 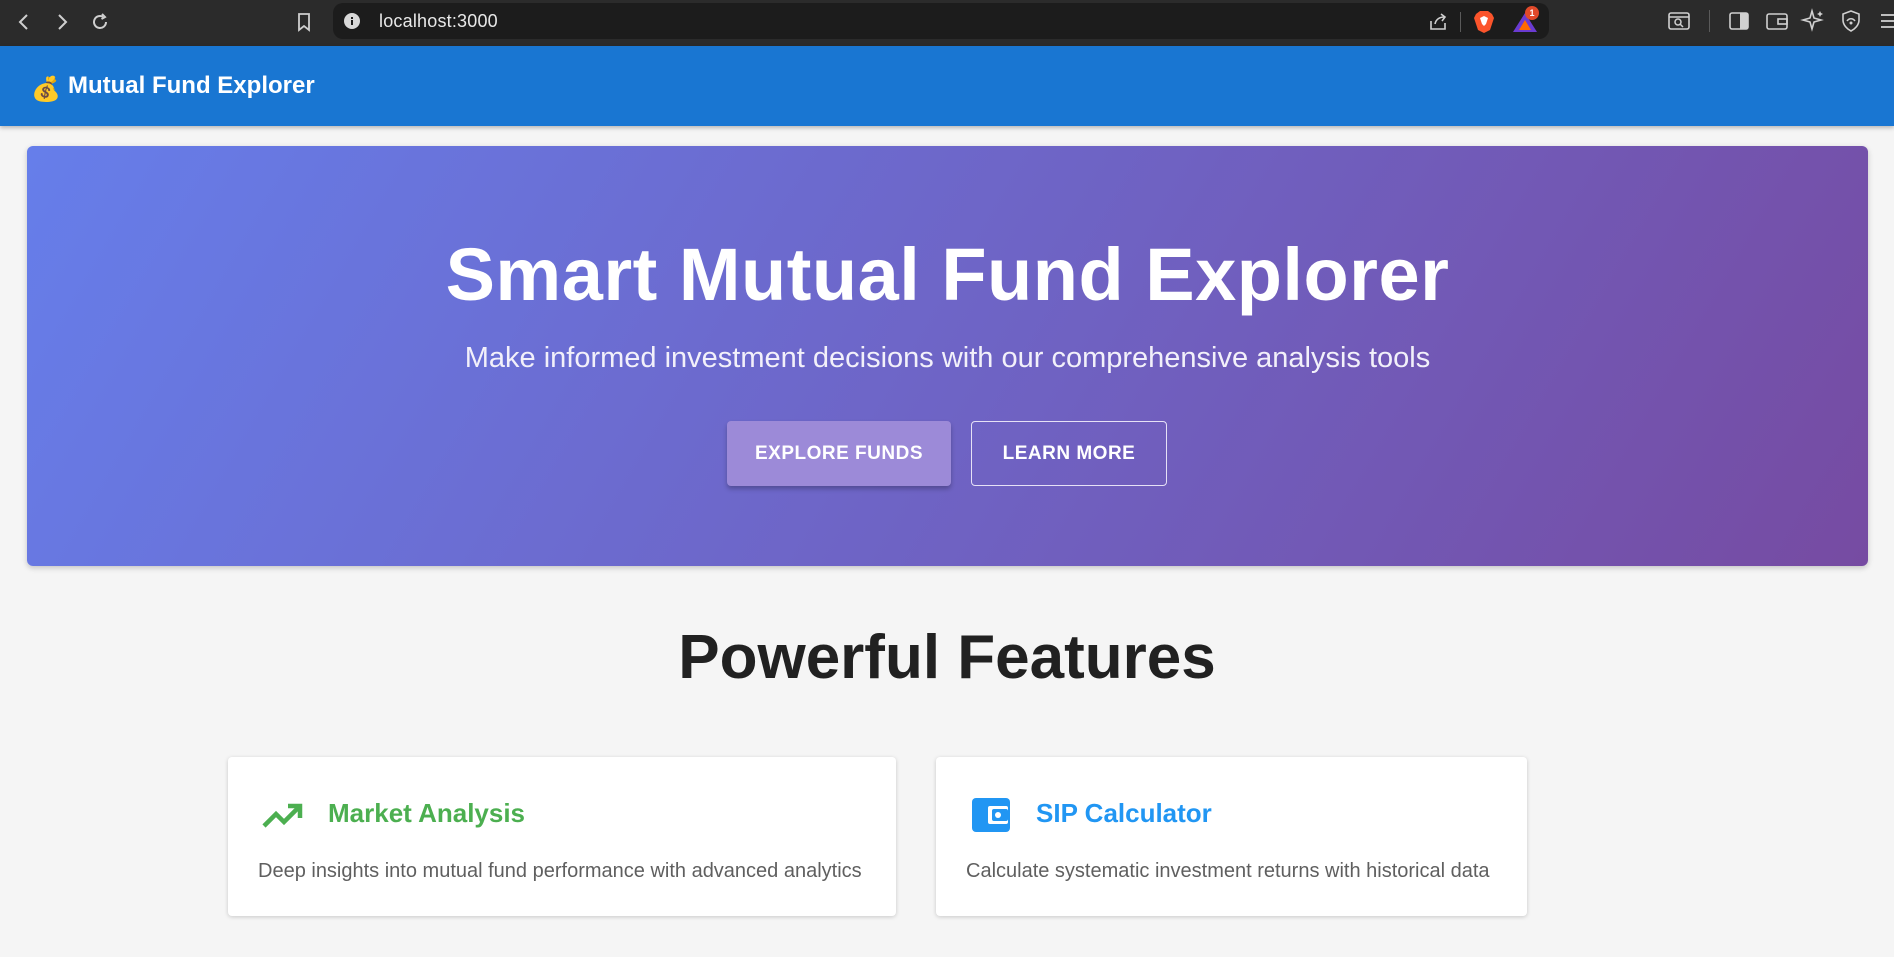 I want to click on menu-button, so click(x=1884, y=21).